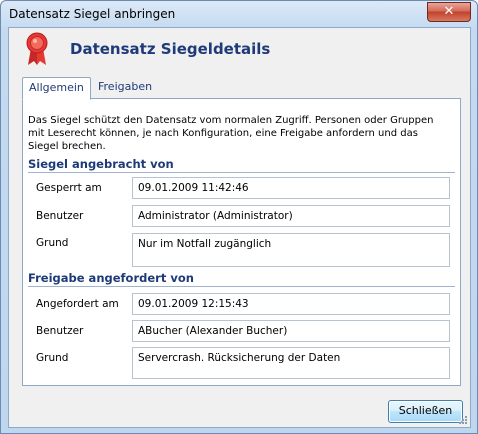 This screenshot has width=478, height=434. Describe the element at coordinates (291, 188) in the screenshot. I see `locked-at-field: 09.01.2009 11:42:46` at that location.